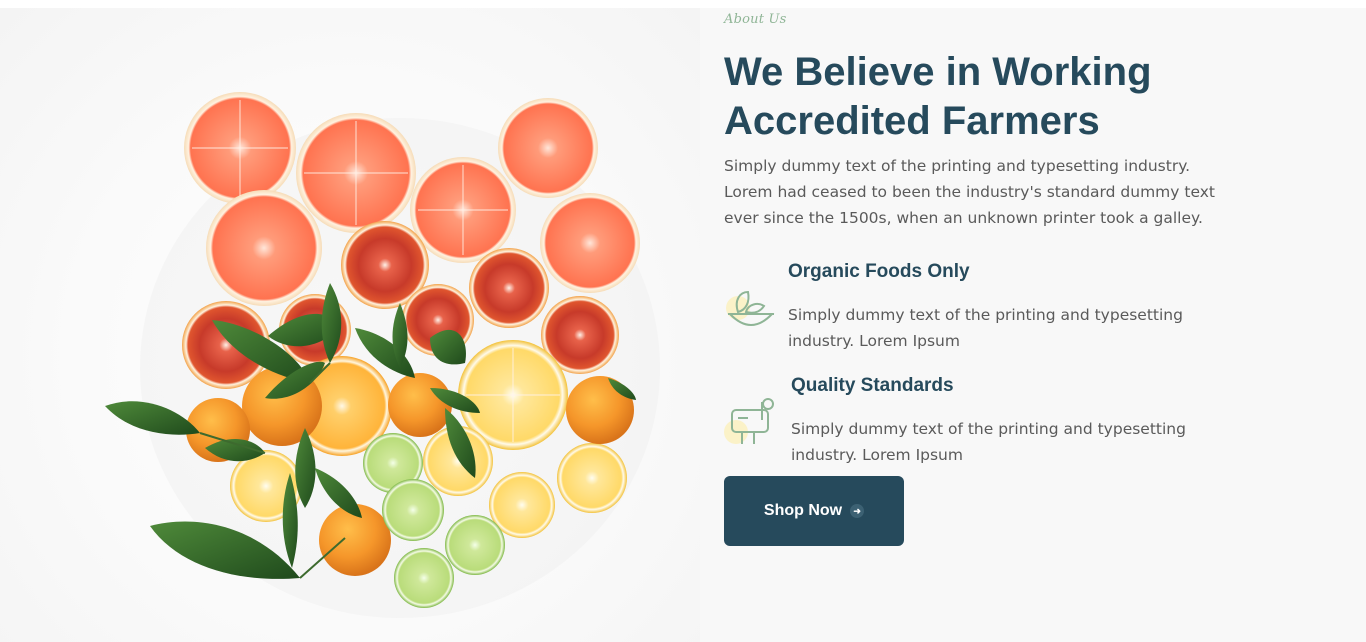  Describe the element at coordinates (938, 72) in the screenshot. I see `title-line-1: We Believe in Working` at that location.